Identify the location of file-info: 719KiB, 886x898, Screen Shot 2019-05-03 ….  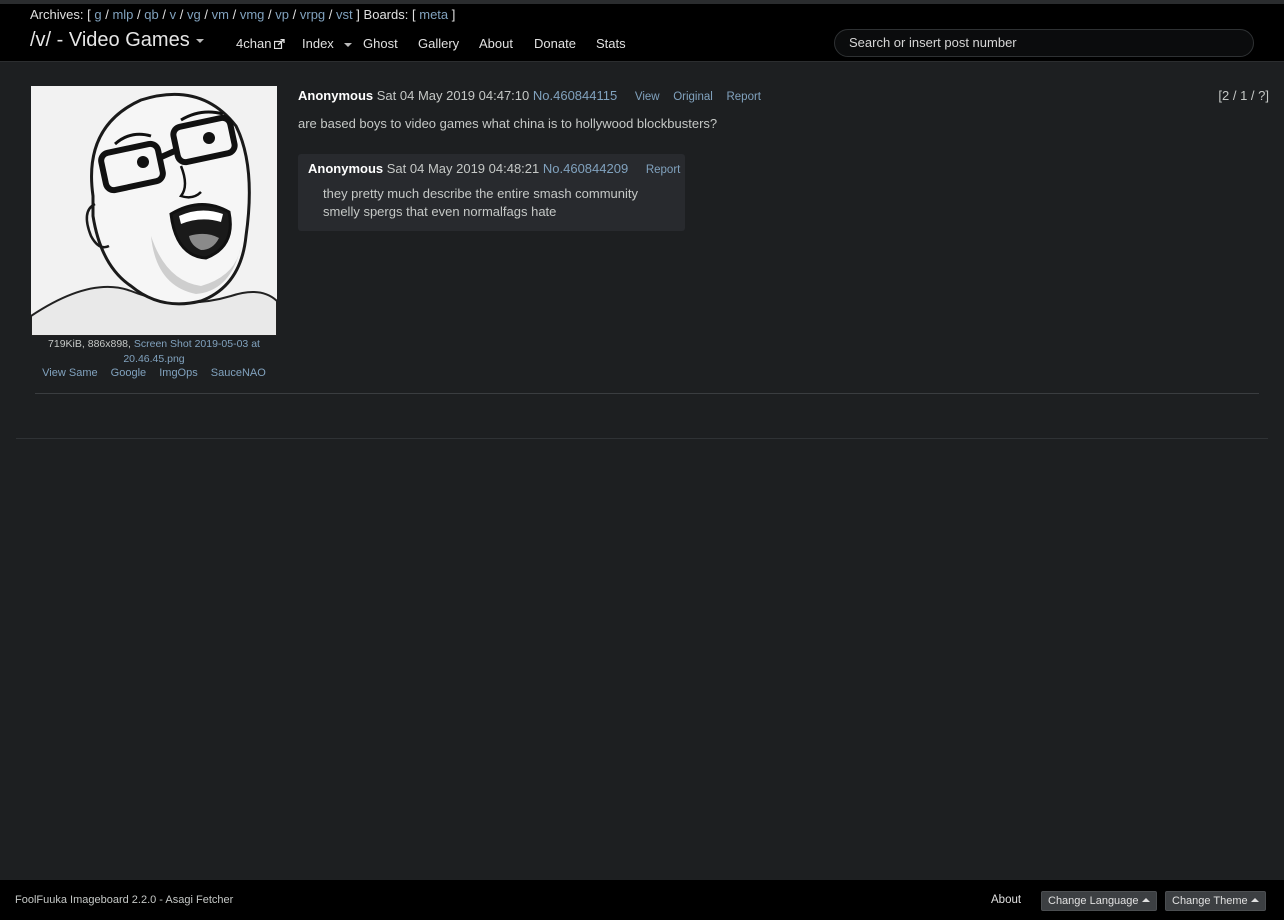
(154, 352).